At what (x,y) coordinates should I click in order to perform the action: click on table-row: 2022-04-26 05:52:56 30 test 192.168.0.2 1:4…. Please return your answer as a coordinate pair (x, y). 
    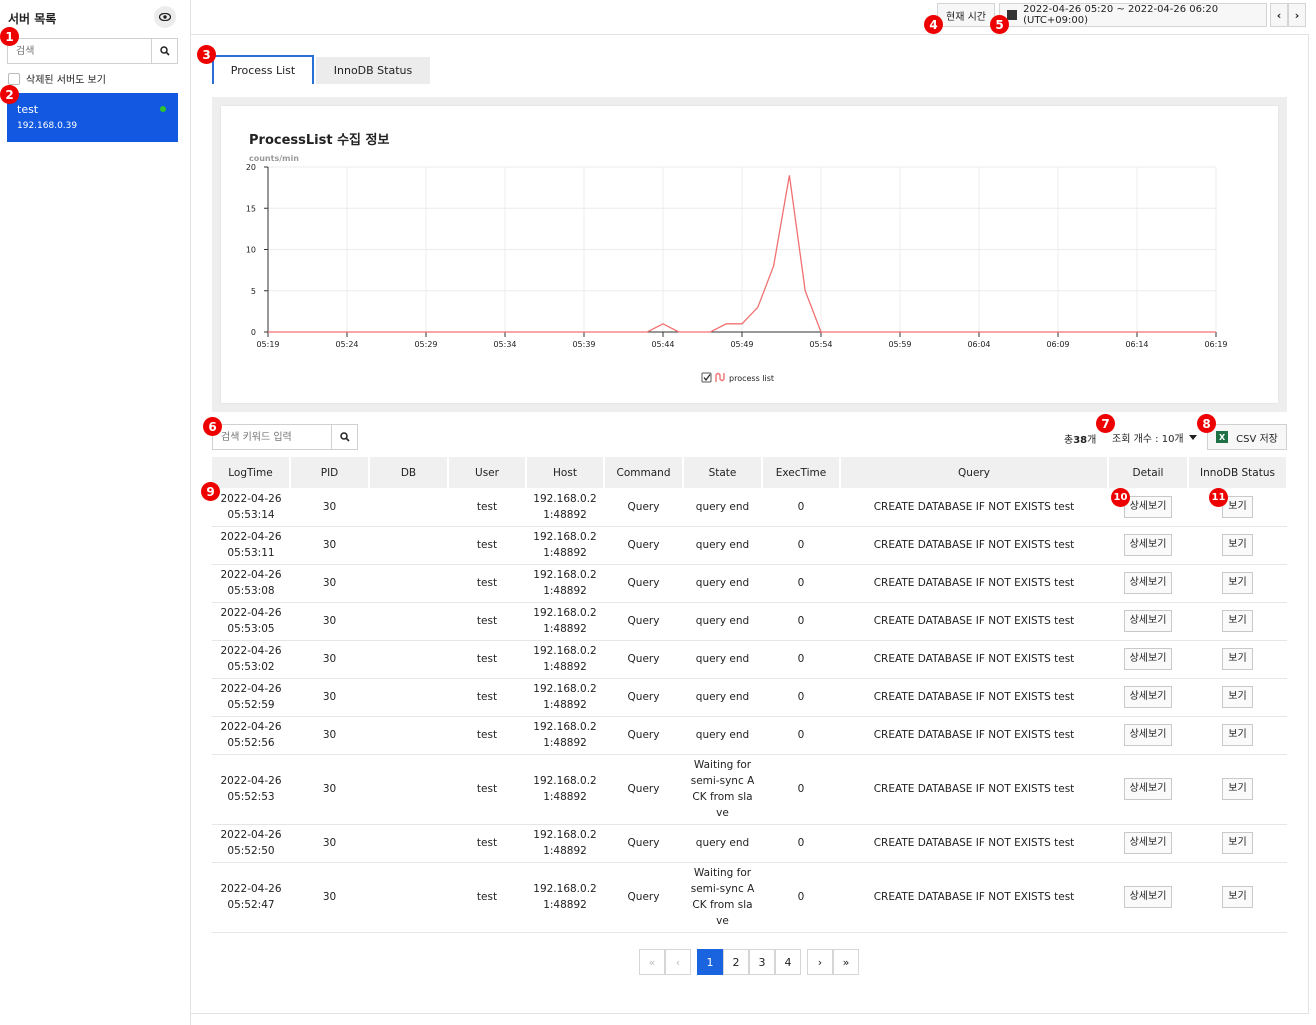
    Looking at the image, I should click on (749, 735).